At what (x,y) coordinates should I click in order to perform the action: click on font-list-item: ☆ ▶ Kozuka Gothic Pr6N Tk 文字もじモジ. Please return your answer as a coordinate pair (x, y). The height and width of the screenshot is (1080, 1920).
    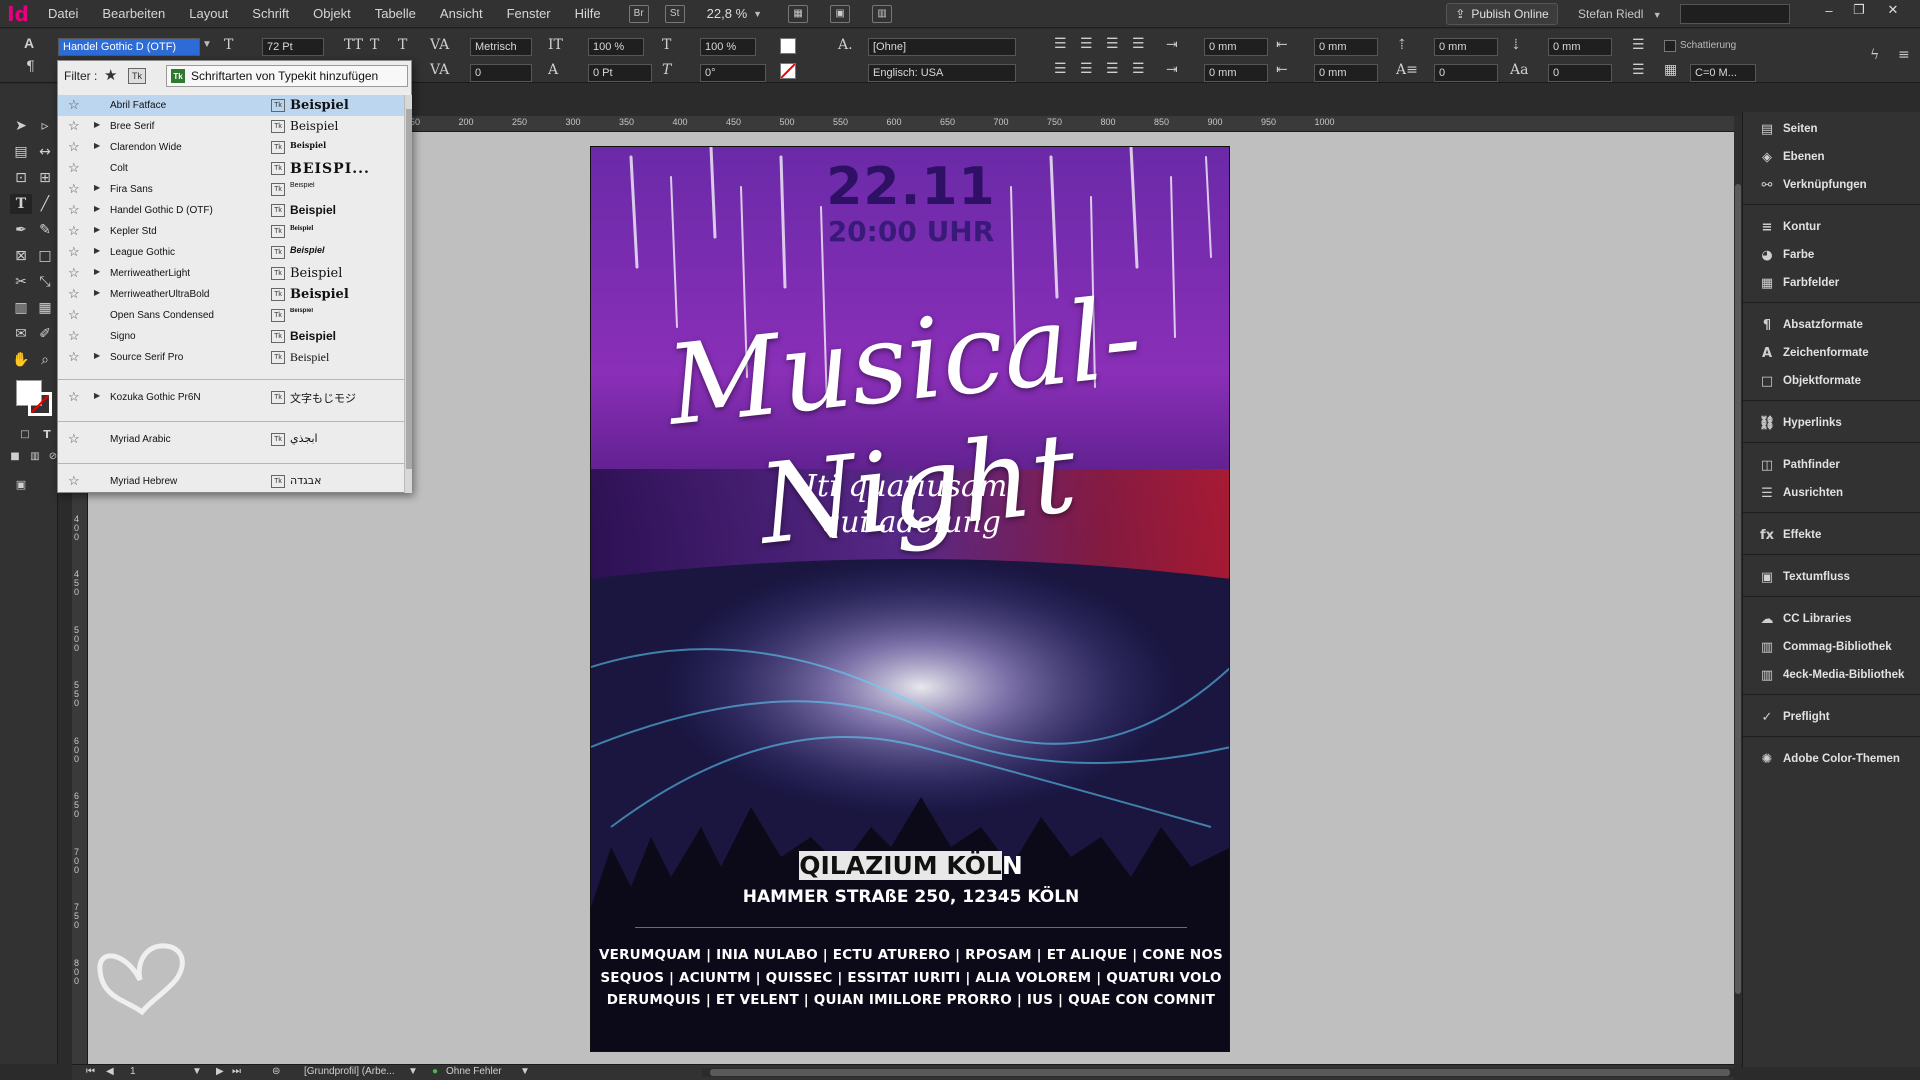
    Looking at the image, I should click on (231, 397).